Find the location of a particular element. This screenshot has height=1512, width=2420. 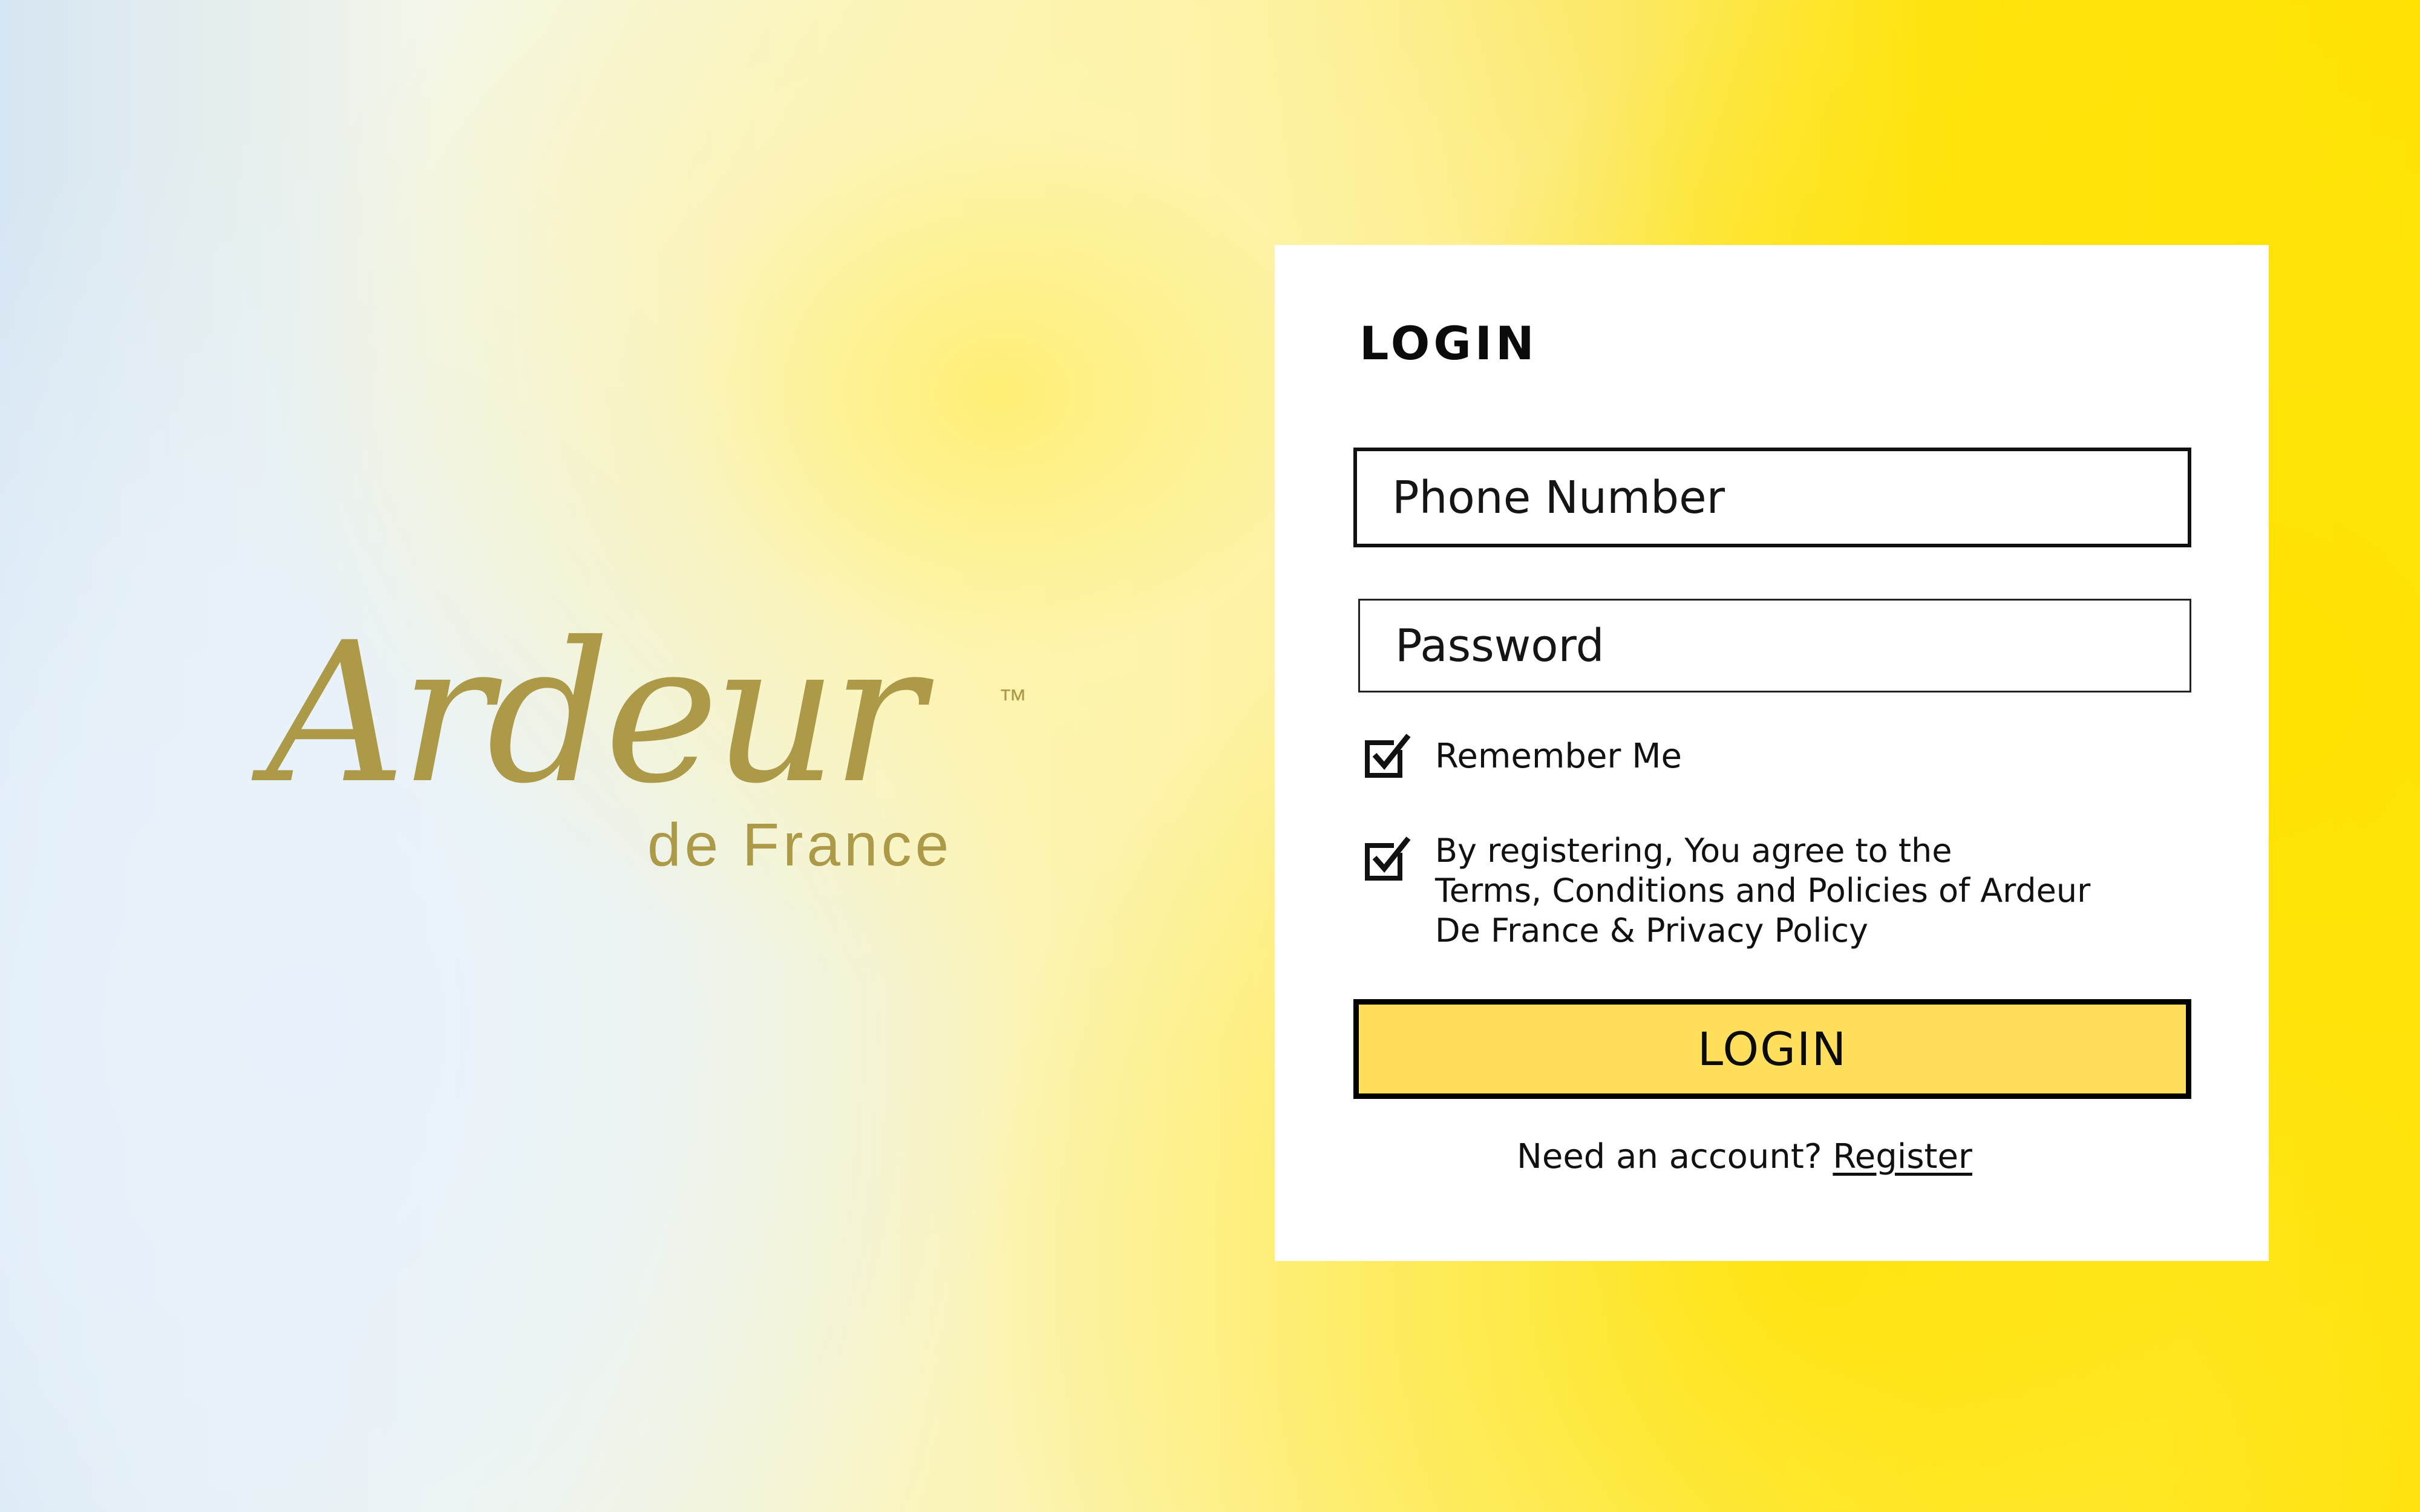

login-title: LOGIN is located at coordinates (1448, 343).